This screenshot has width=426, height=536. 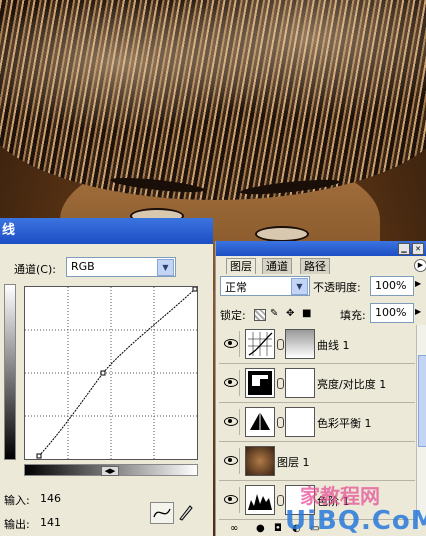 What do you see at coordinates (260, 461) in the screenshot?
I see `layer-thumbnail` at bounding box center [260, 461].